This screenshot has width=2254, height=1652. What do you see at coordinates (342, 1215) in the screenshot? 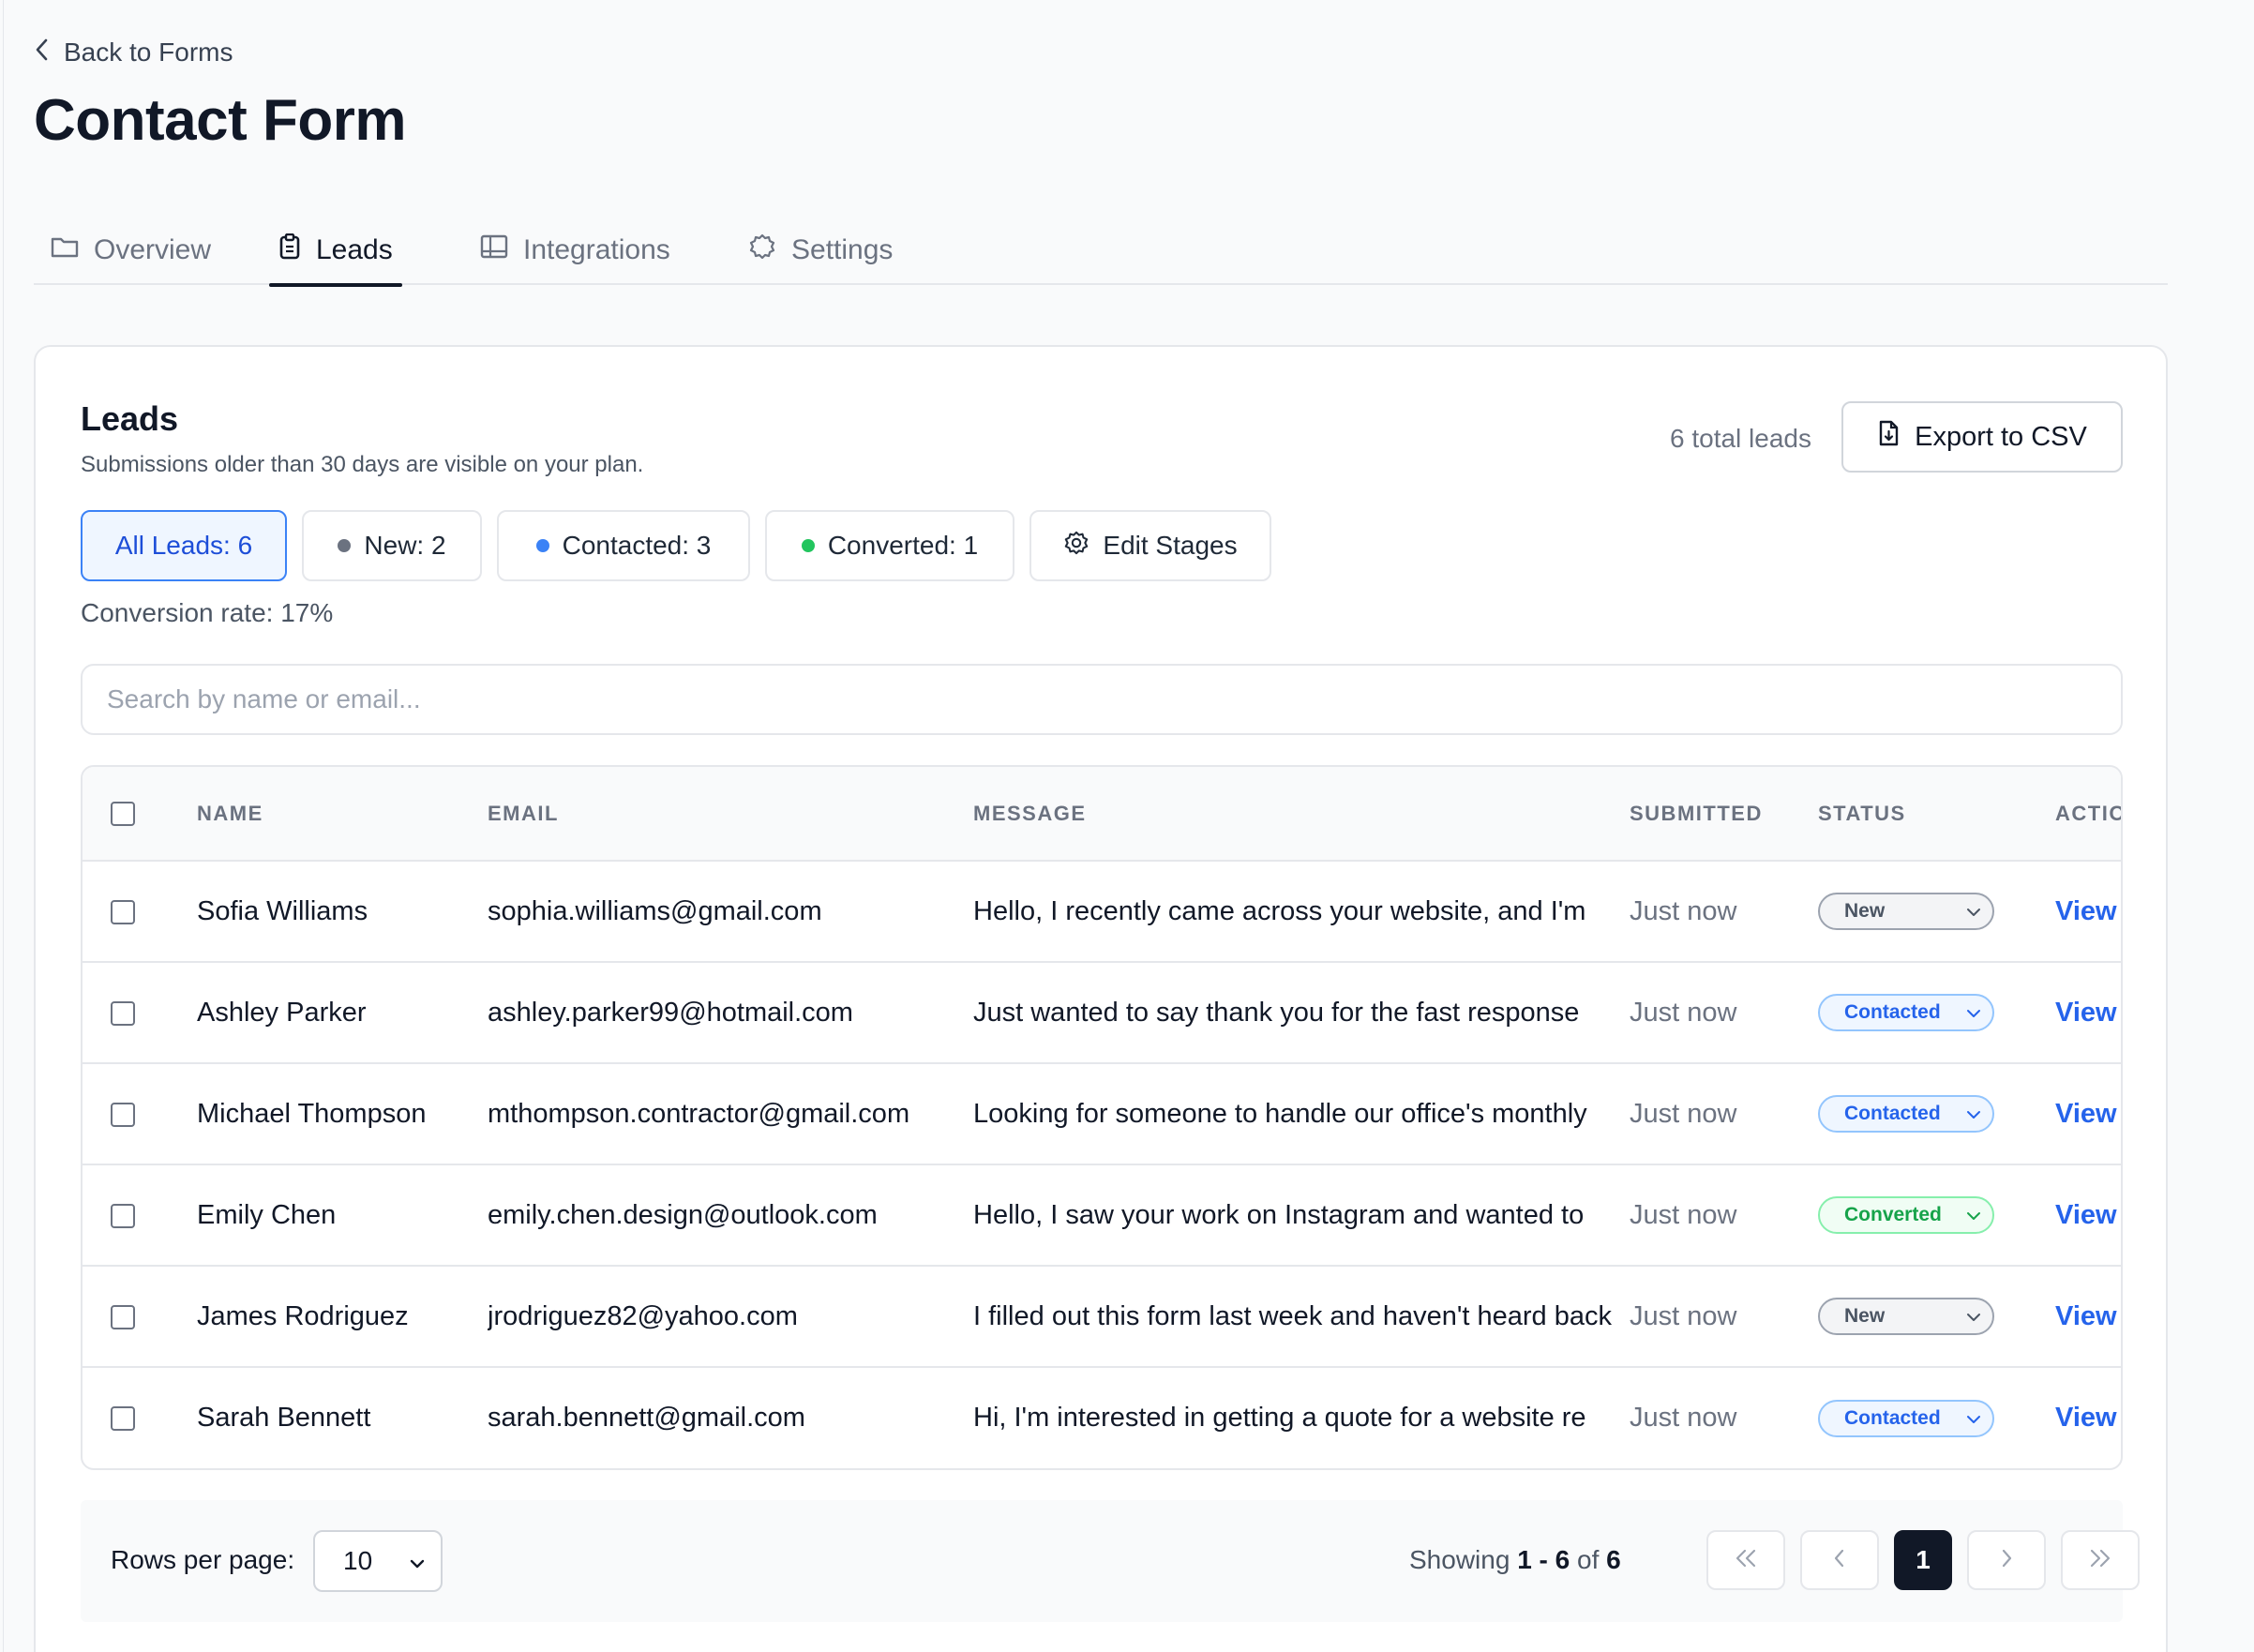
I see `lead-name: Emily Chen` at bounding box center [342, 1215].